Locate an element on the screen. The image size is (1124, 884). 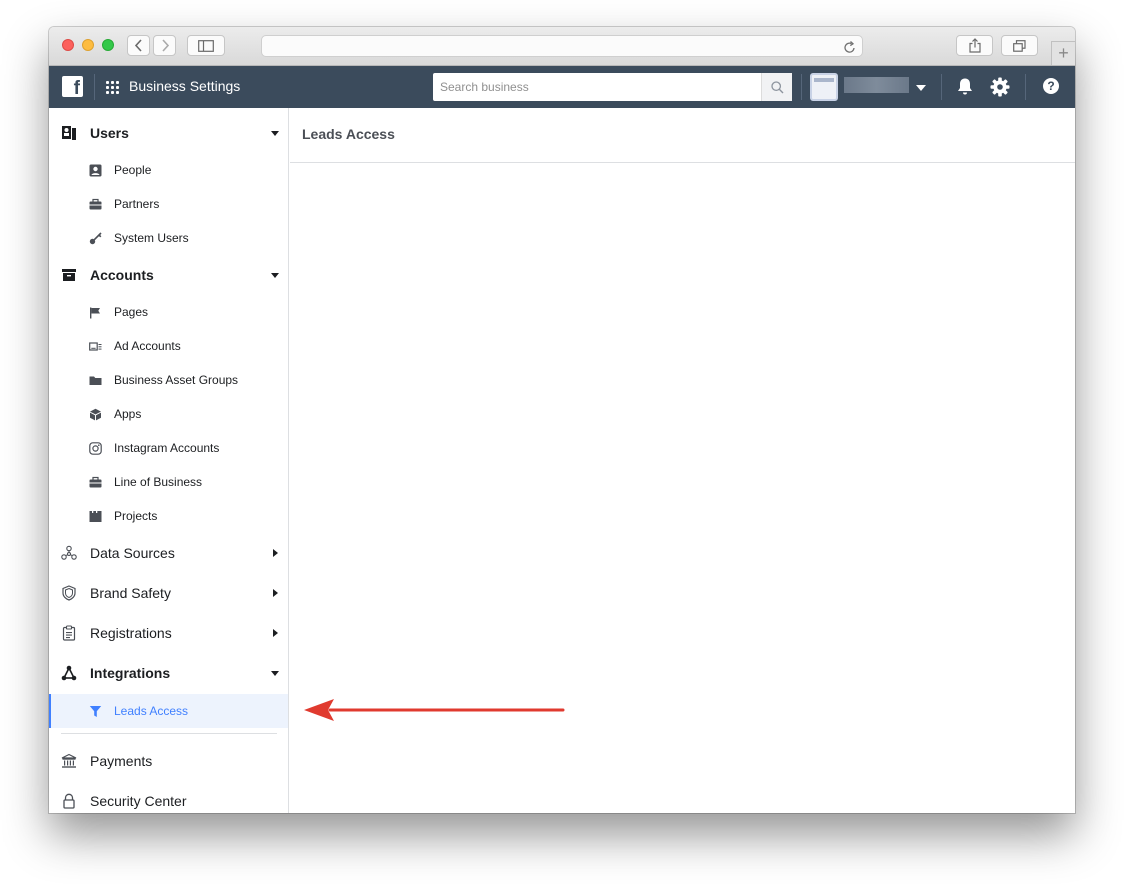
sidebar-icon is located at coordinates (206, 46).